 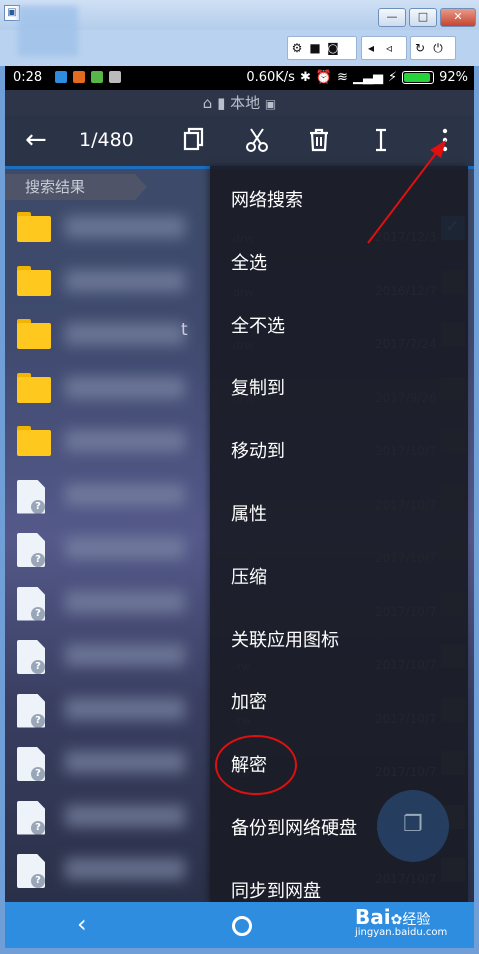 I want to click on watermark-url: jingyan.baidu.com, so click(x=401, y=932).